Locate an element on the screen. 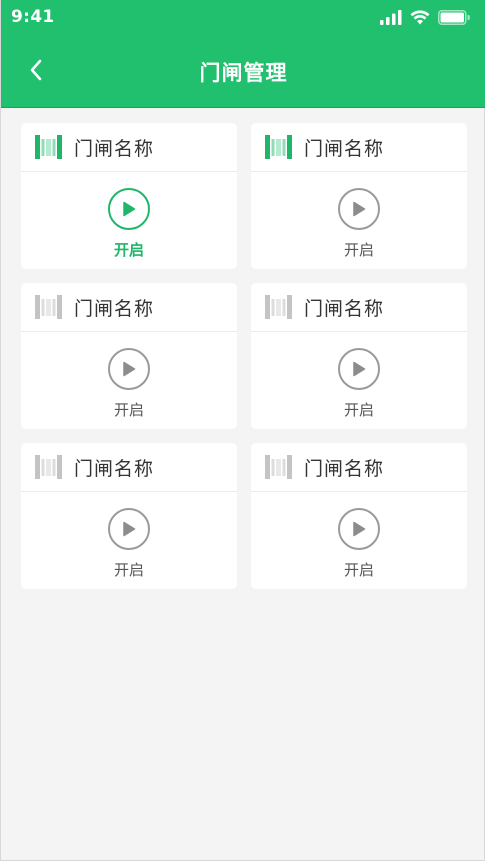 The height and width of the screenshot is (861, 485). signal-icon is located at coordinates (391, 17).